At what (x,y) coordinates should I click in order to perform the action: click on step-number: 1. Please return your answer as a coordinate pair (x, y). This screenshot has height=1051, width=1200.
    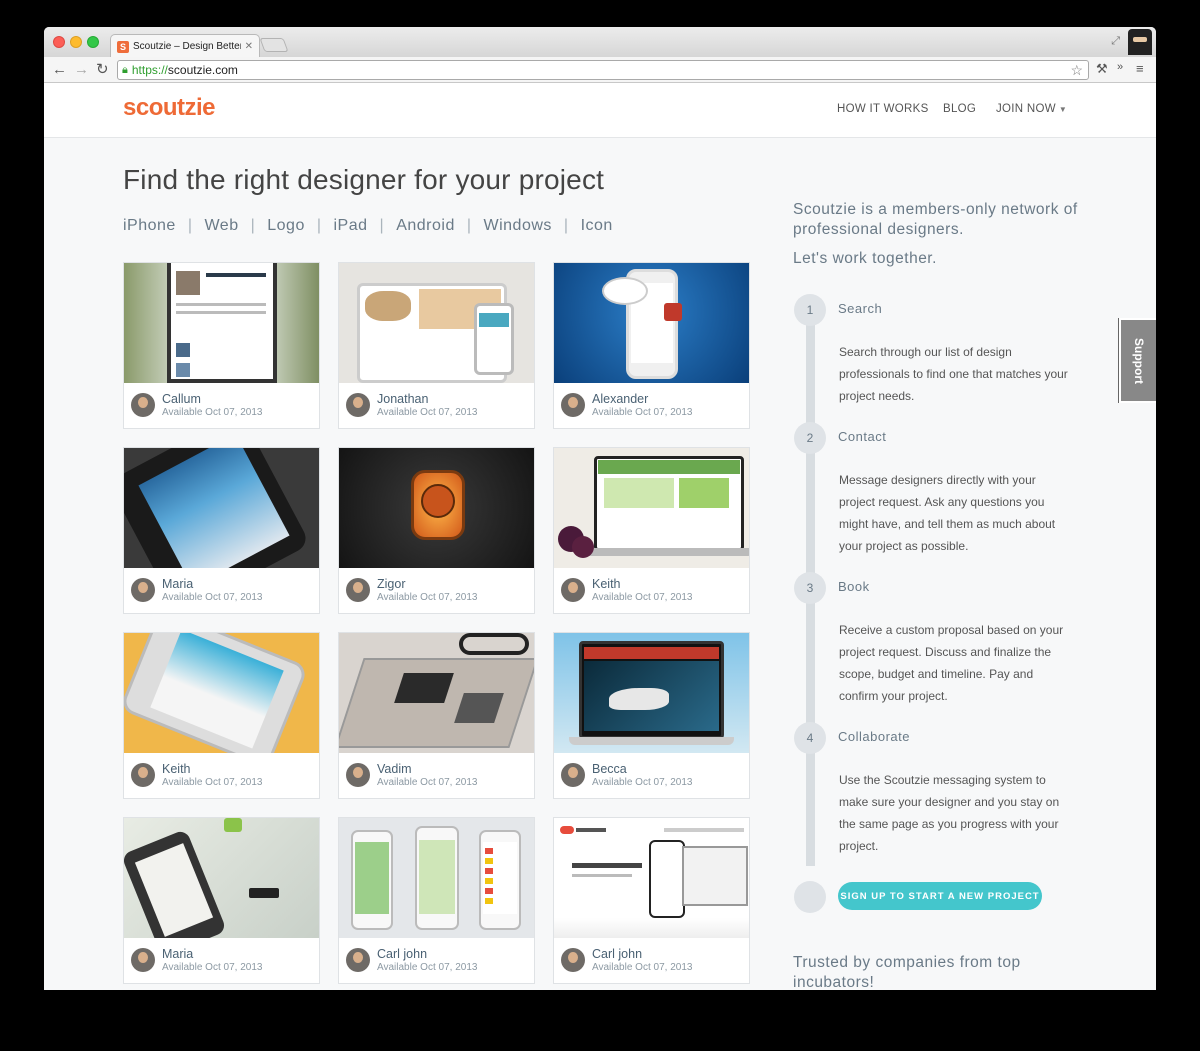
    Looking at the image, I should click on (810, 310).